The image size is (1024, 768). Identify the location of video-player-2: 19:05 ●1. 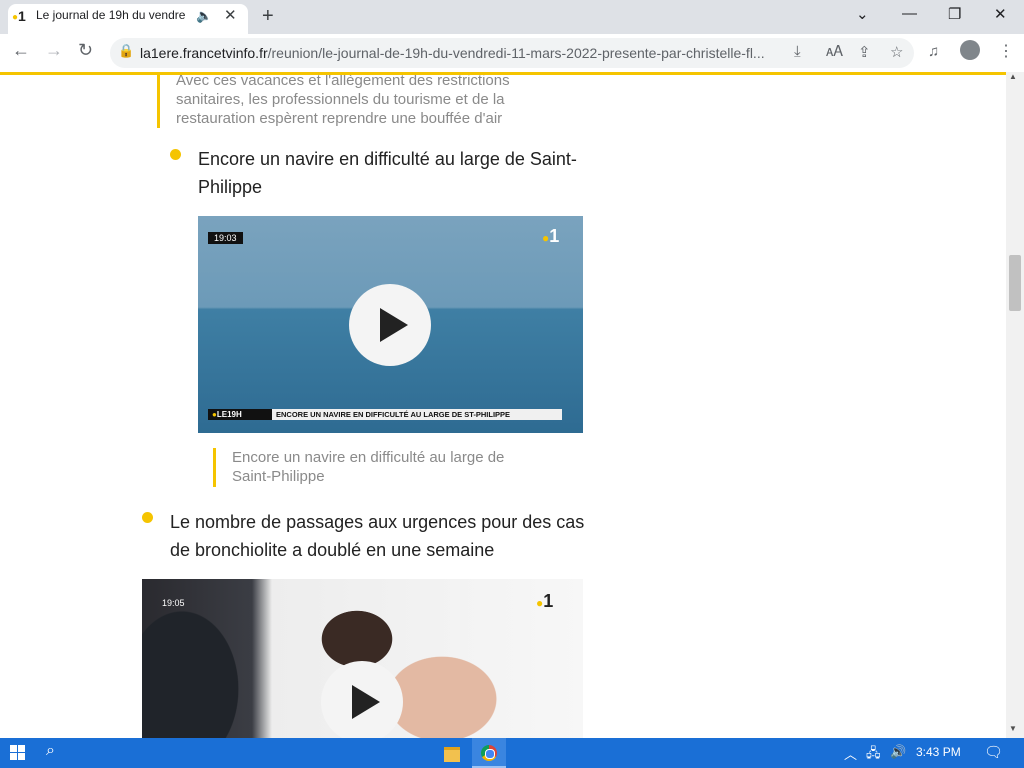
(362, 658).